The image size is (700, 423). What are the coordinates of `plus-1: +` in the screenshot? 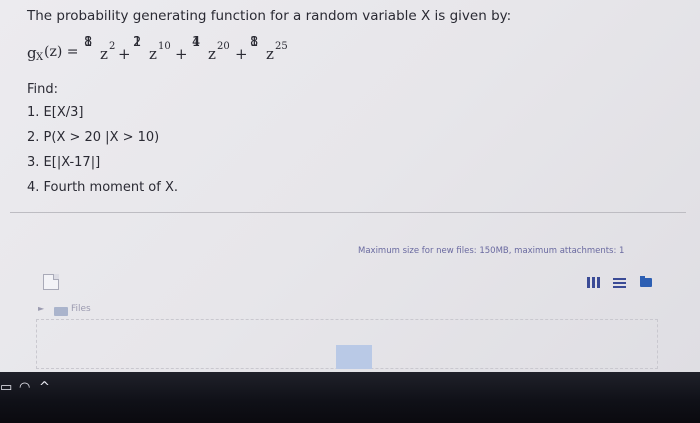 It's located at (124, 54).